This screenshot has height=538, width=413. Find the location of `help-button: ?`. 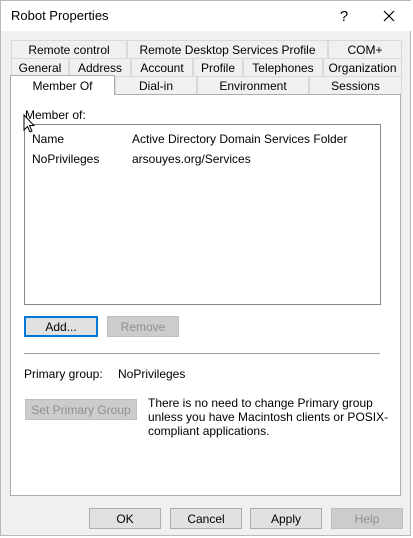

help-button: ? is located at coordinates (344, 16).